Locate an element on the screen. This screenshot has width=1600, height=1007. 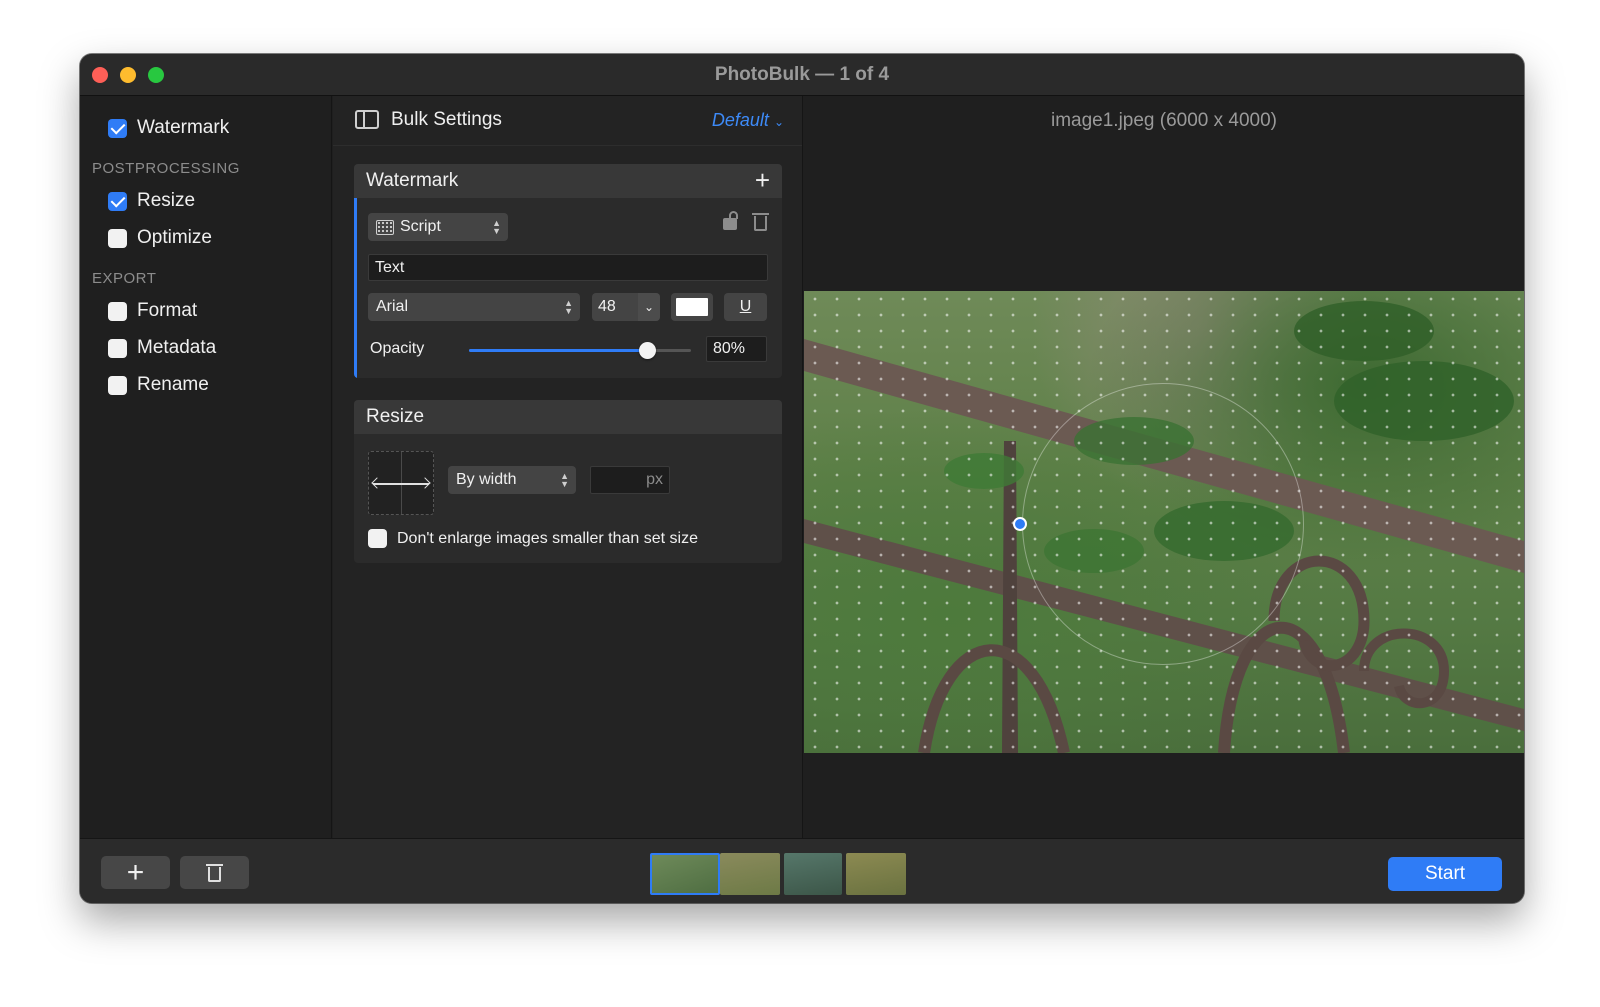
resize-width-icon is located at coordinates (401, 483).